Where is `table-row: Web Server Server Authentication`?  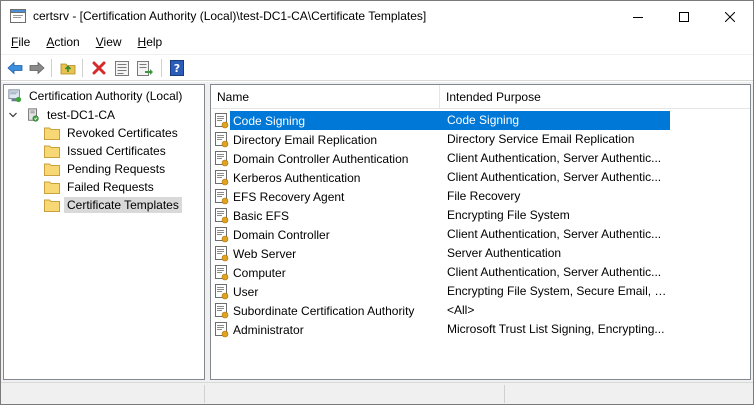
table-row: Web Server Server Authentication is located at coordinates (480, 253).